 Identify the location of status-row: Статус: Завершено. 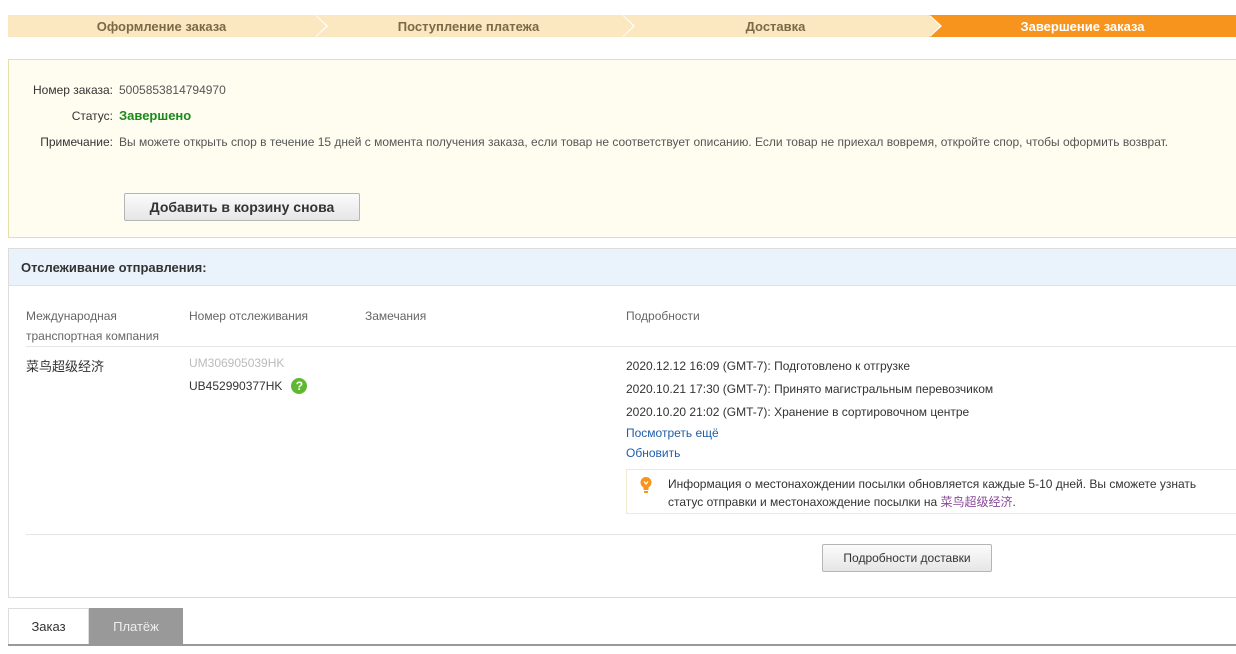
(100, 116).